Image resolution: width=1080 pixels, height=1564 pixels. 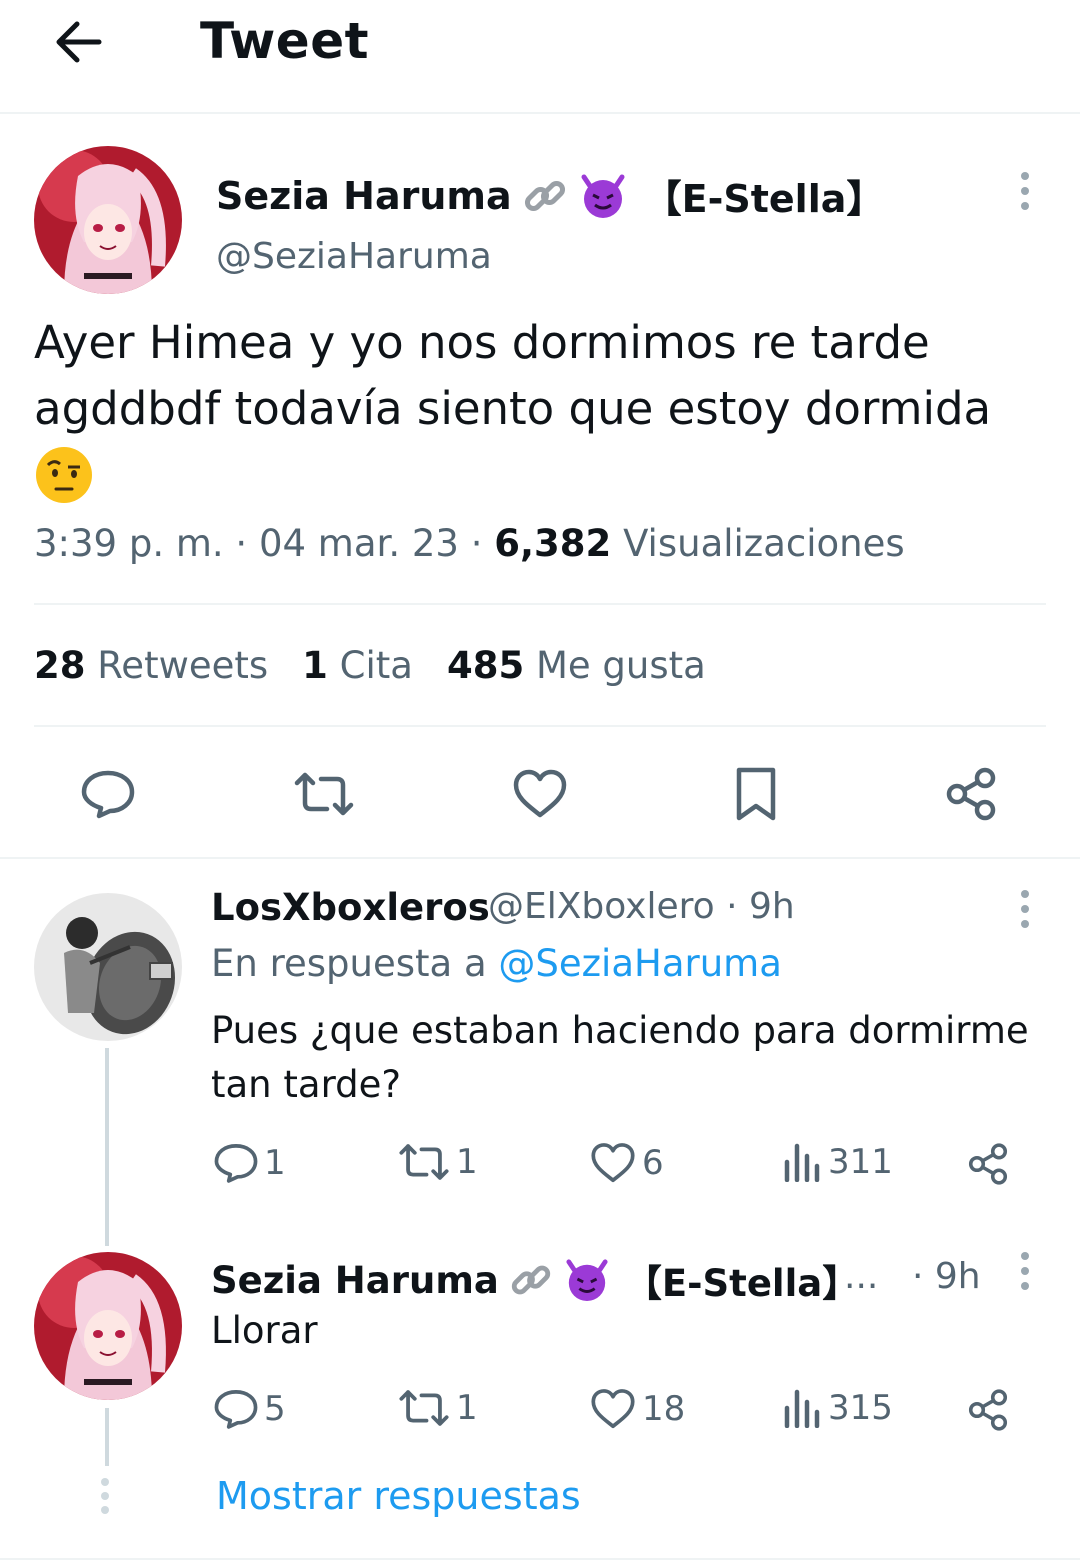 What do you see at coordinates (354, 256) in the screenshot?
I see `author-handle: @SeziaHaruma` at bounding box center [354, 256].